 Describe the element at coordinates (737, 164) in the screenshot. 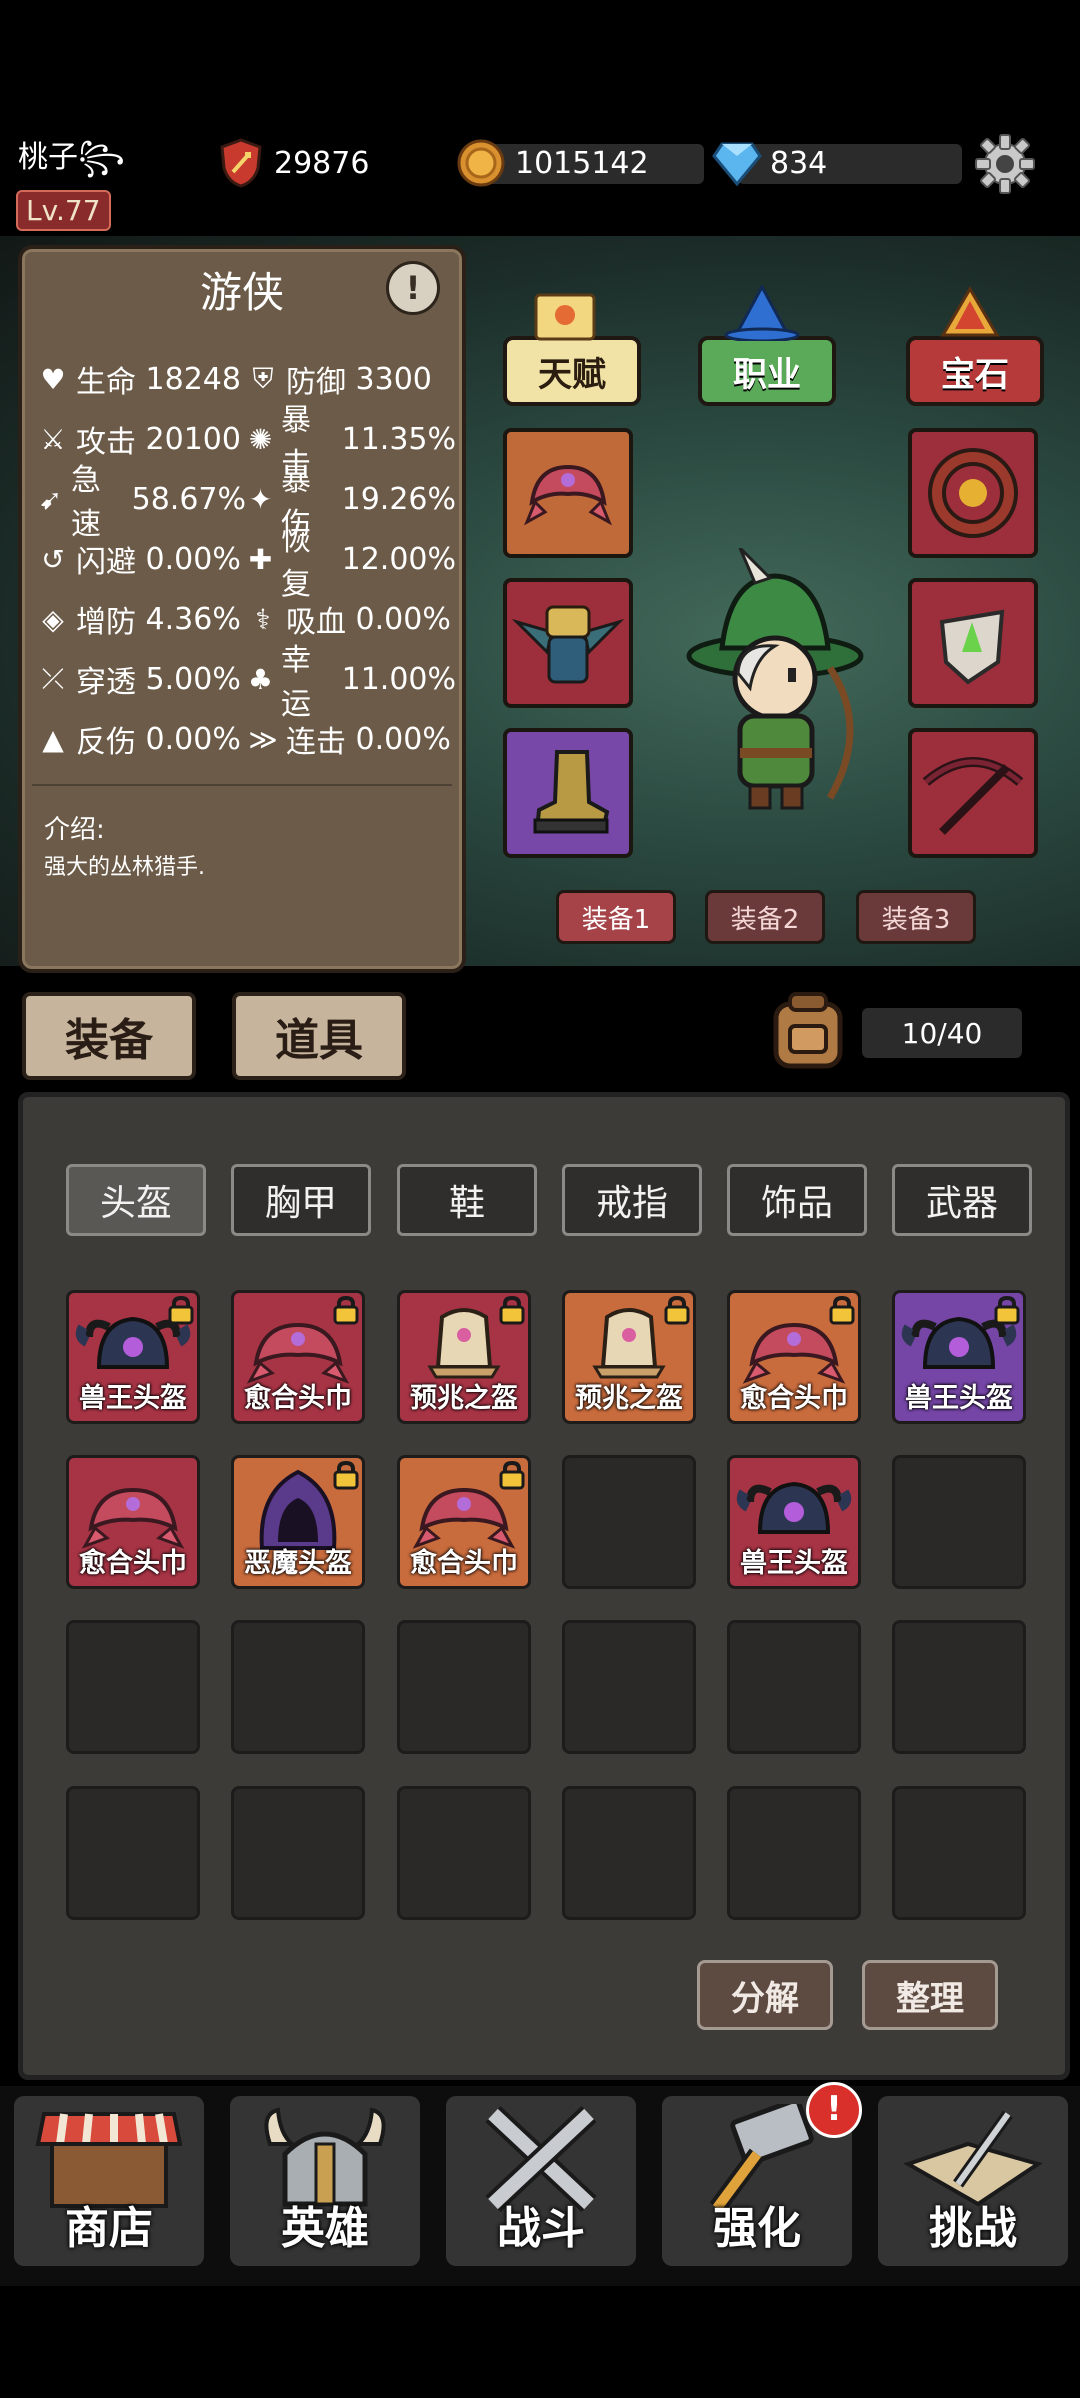

I see `diamond-icon` at that location.